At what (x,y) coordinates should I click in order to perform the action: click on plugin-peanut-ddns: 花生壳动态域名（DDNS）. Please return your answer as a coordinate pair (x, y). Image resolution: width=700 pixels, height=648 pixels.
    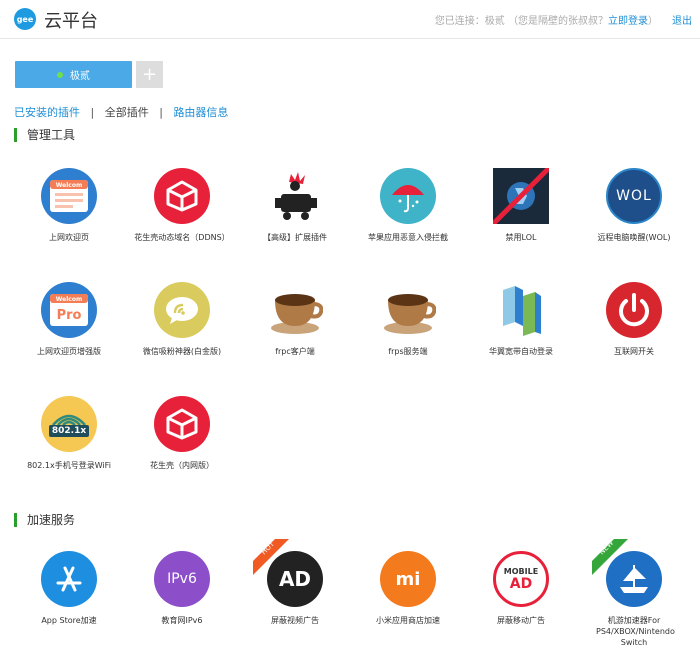
    Looking at the image, I should click on (182, 205).